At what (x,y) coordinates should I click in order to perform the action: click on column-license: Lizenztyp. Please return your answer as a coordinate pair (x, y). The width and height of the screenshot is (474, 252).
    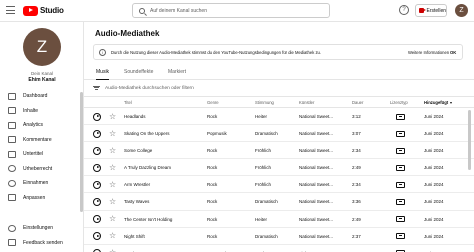
    Looking at the image, I should click on (399, 102).